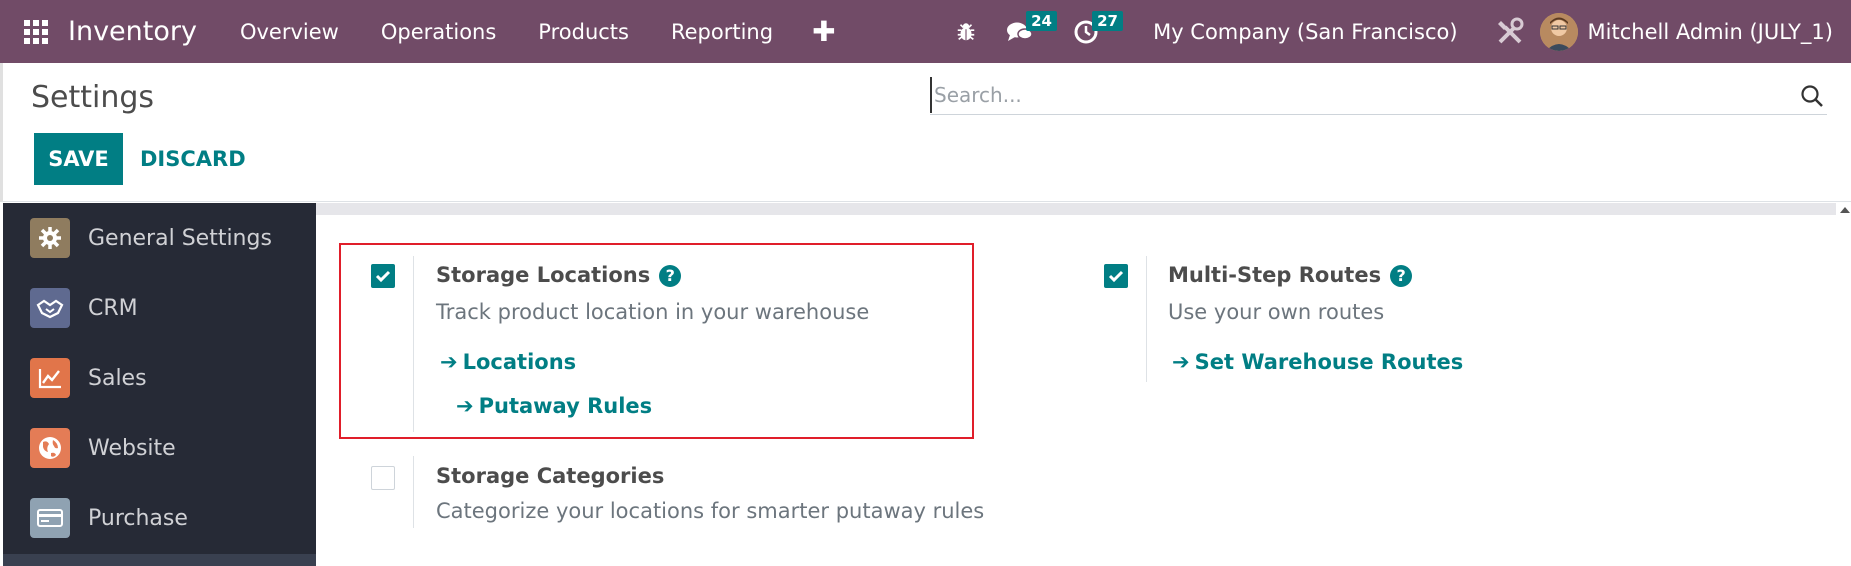 This screenshot has height=566, width=1851. Describe the element at coordinates (93, 97) in the screenshot. I see `page-title: Settings` at that location.